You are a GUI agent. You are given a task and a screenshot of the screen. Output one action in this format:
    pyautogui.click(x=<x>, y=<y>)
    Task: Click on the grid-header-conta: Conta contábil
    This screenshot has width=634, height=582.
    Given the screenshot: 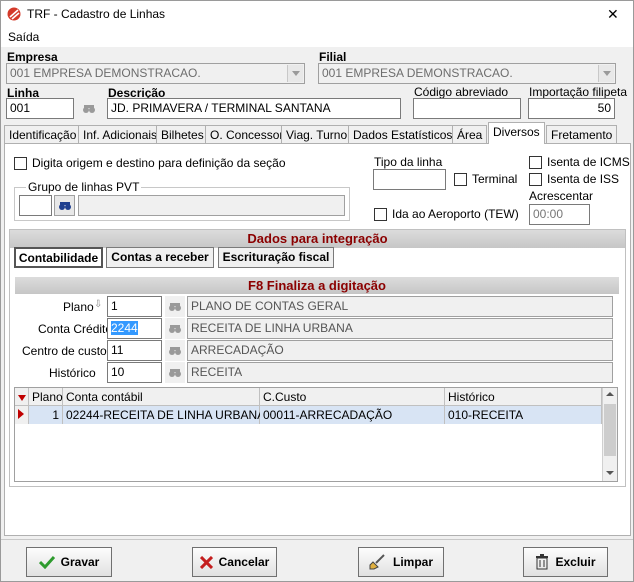 What is the action you would take?
    pyautogui.click(x=161, y=397)
    